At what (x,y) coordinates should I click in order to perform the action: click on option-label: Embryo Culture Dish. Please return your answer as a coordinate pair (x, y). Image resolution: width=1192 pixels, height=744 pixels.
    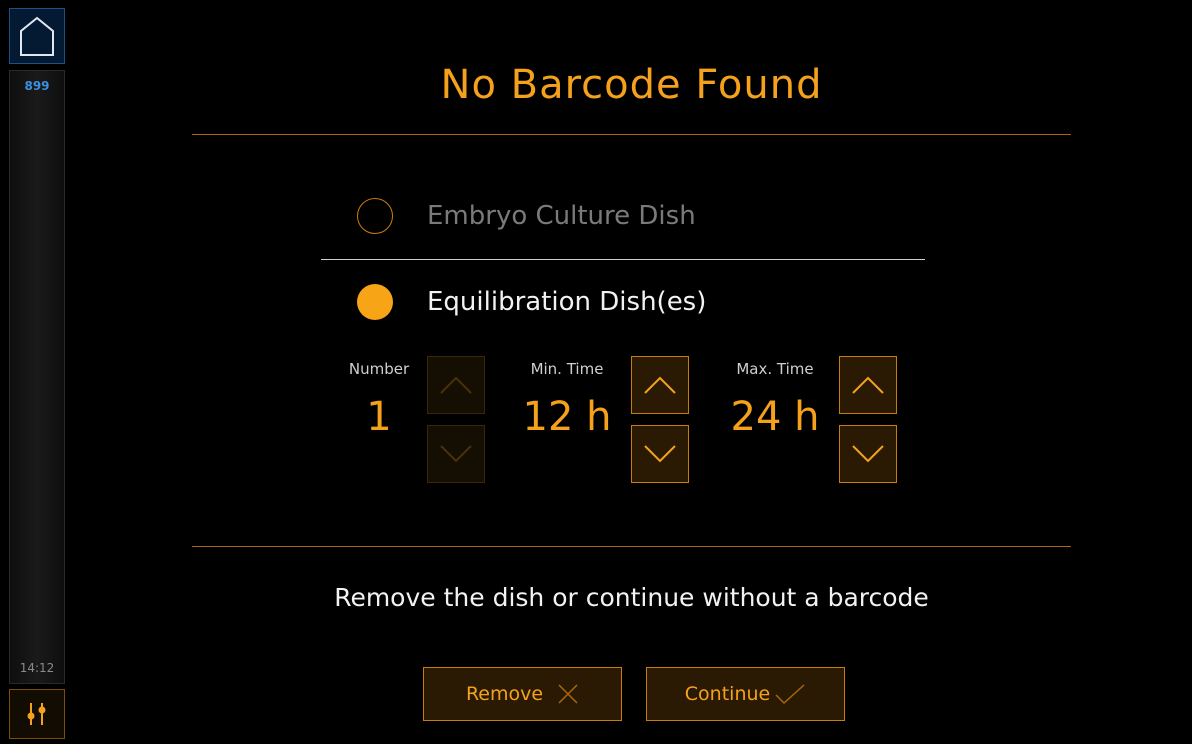
    Looking at the image, I should click on (561, 216).